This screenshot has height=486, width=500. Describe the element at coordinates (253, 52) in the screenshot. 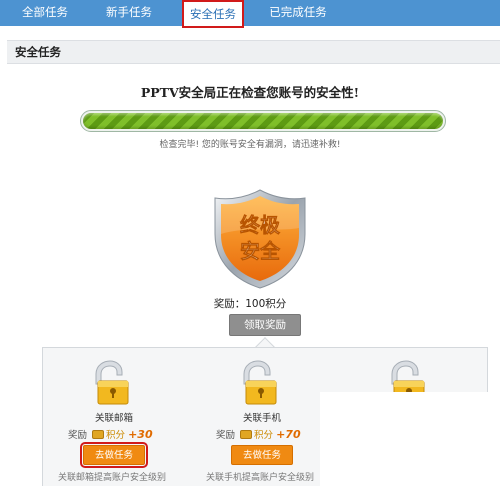

I see `section-title: 安全任务` at that location.